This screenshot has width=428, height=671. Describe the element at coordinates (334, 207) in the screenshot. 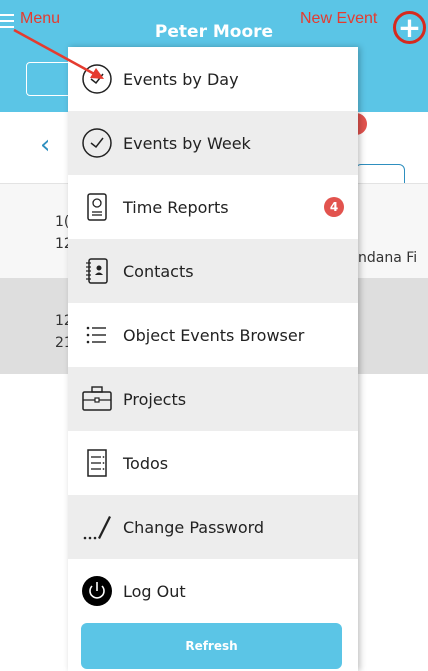

I see `notification-badge: 4` at that location.